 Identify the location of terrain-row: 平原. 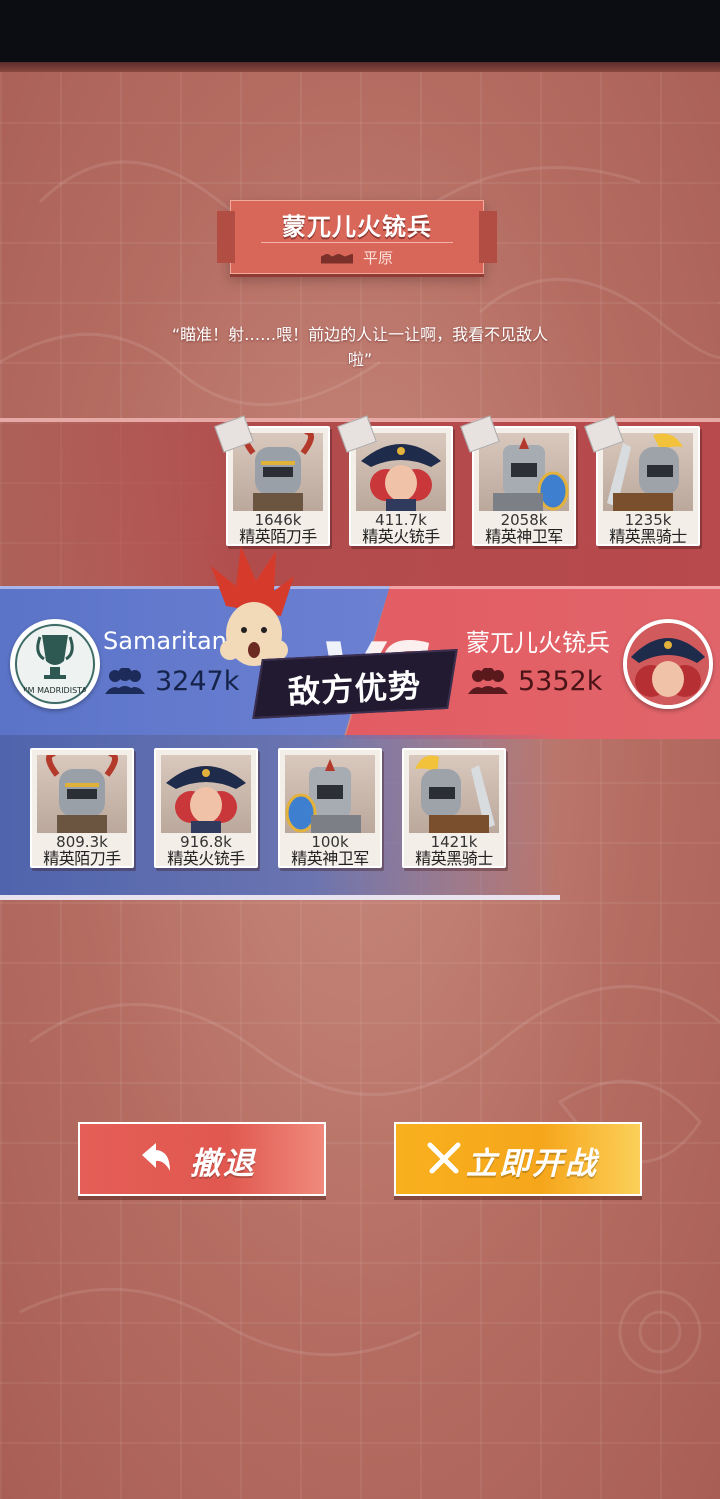
(357, 257).